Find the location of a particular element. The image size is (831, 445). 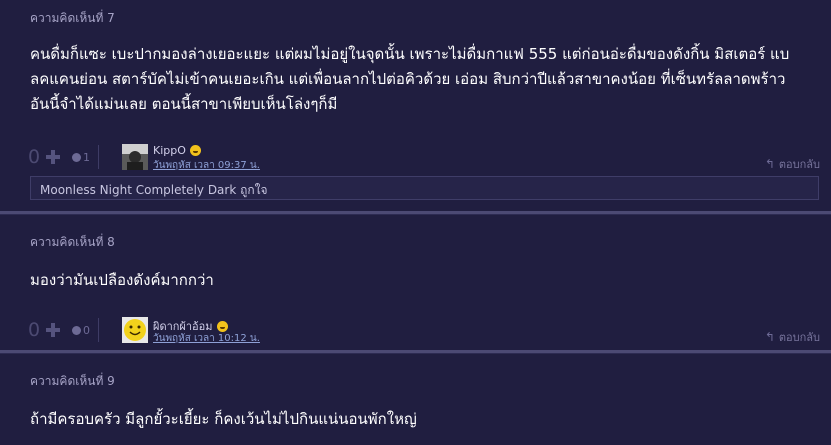

comment-date: วันพฤหัส เวลา 09:37 น. is located at coordinates (206, 165).